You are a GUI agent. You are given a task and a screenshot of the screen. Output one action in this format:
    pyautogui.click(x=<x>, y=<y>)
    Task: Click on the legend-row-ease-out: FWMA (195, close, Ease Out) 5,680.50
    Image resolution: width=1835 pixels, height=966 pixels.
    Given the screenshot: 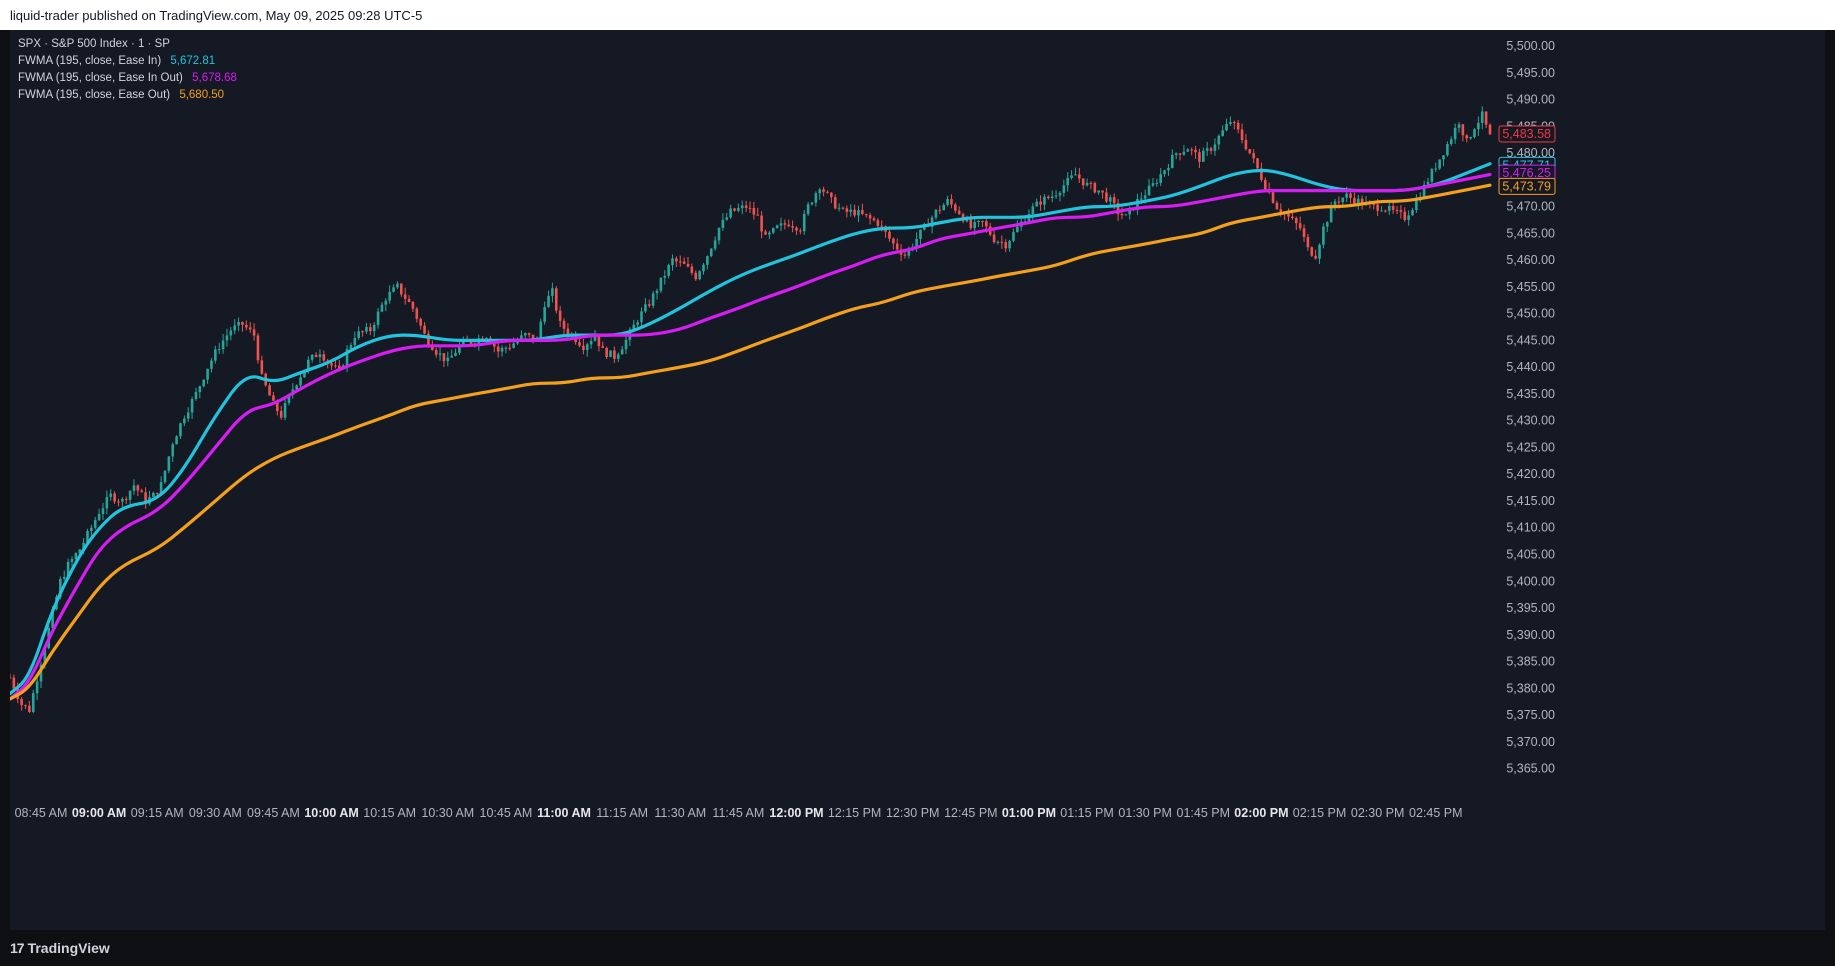 What is the action you would take?
    pyautogui.click(x=127, y=95)
    